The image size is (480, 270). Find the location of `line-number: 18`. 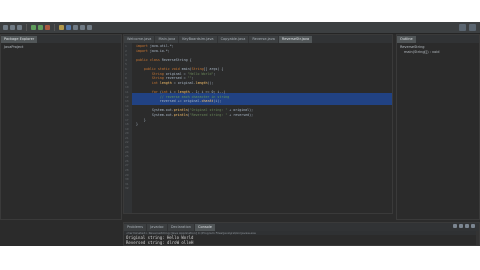

line-number: 18 is located at coordinates (127, 124).